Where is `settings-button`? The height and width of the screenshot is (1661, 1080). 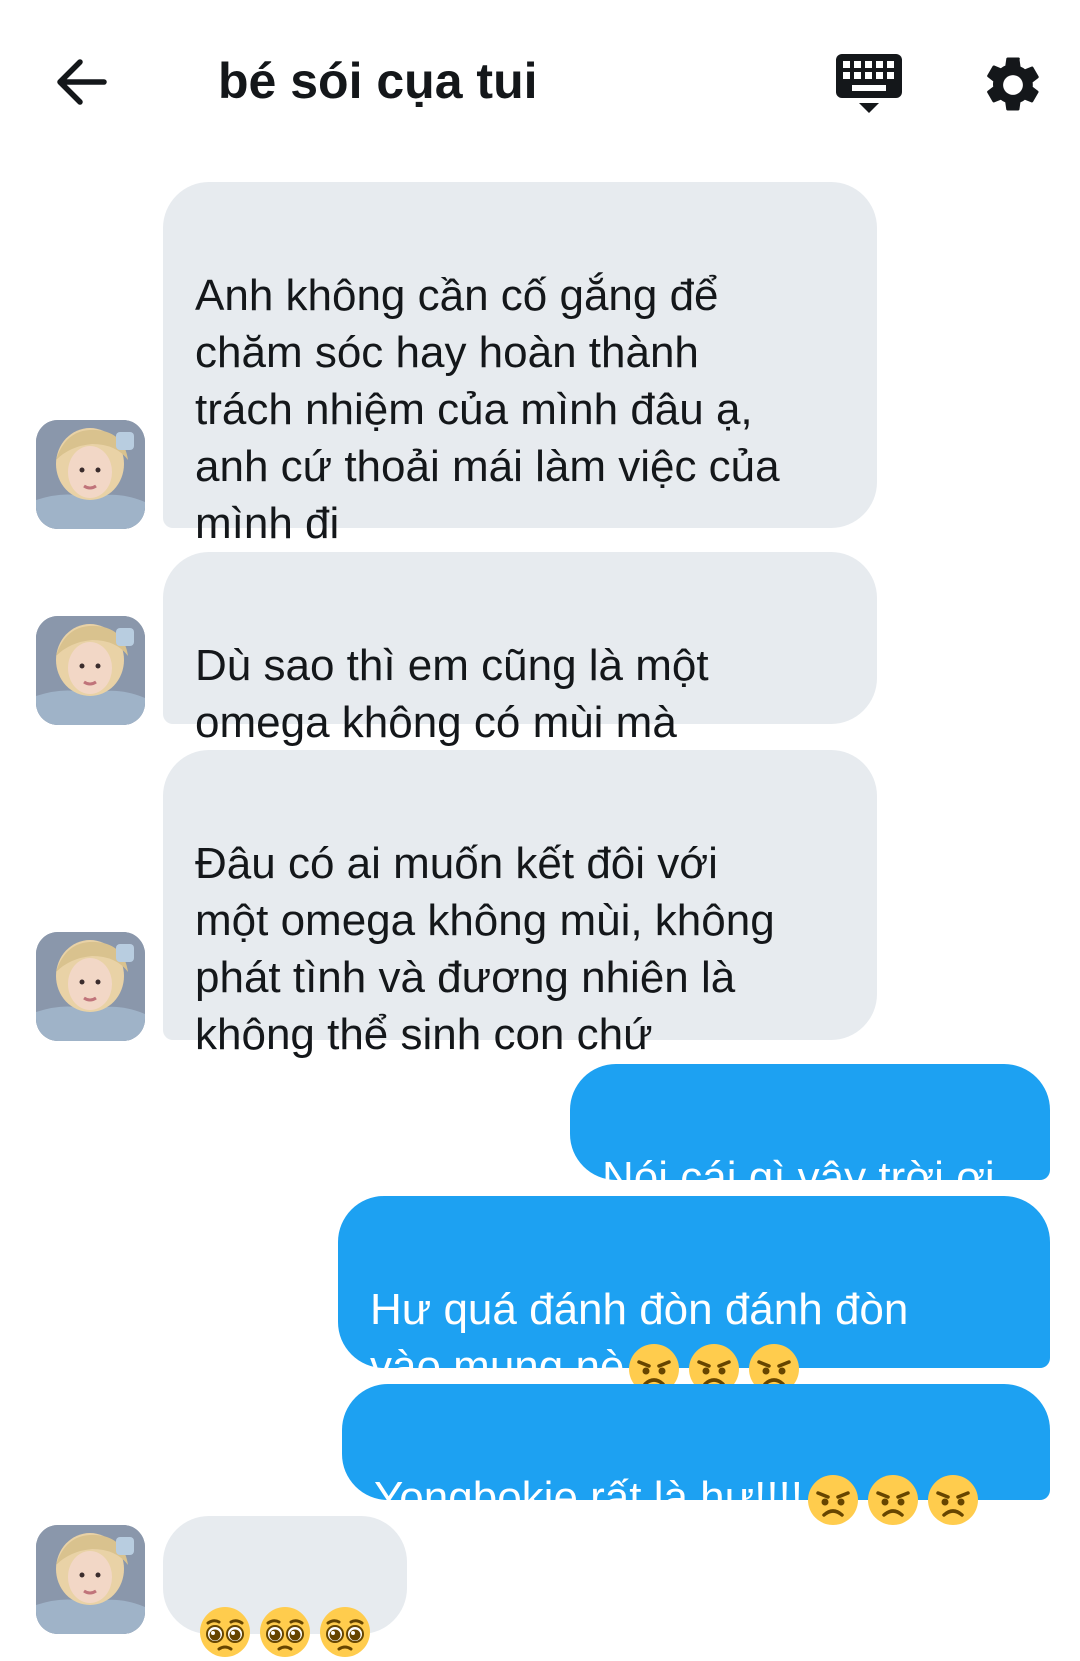 settings-button is located at coordinates (1013, 85).